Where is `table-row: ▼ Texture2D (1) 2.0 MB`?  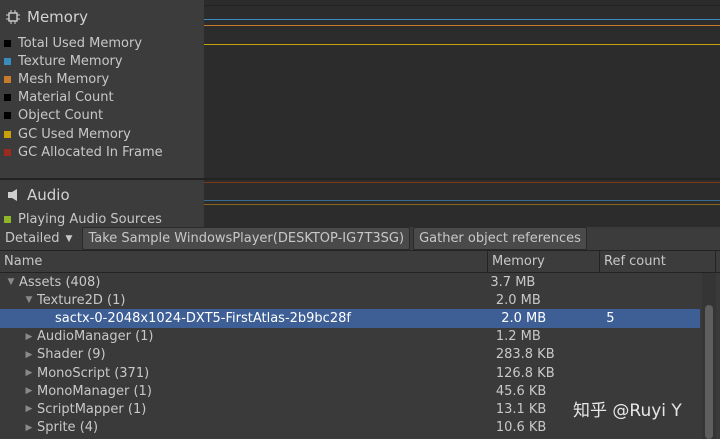 table-row: ▼ Texture2D (1) 2.0 MB is located at coordinates (350, 300).